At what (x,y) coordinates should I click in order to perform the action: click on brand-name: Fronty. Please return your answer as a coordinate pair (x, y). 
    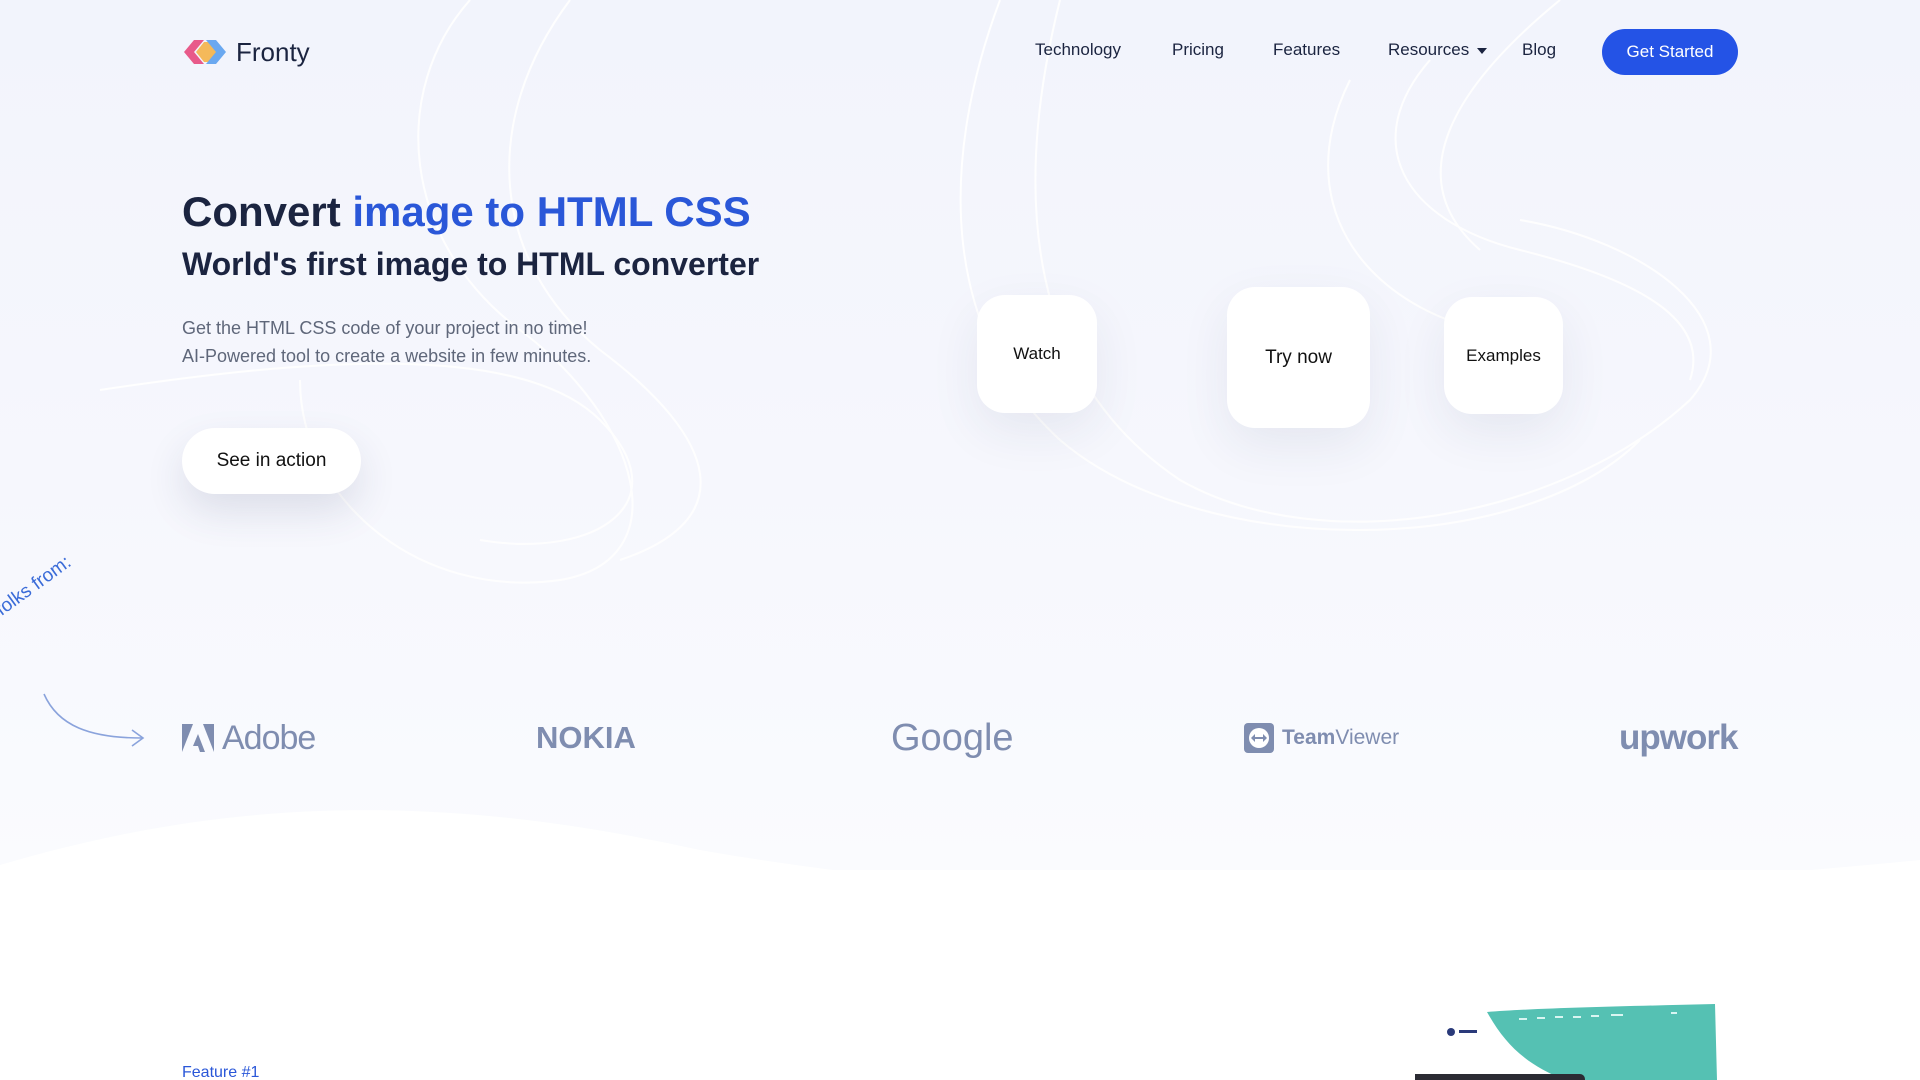
    Looking at the image, I should click on (273, 51).